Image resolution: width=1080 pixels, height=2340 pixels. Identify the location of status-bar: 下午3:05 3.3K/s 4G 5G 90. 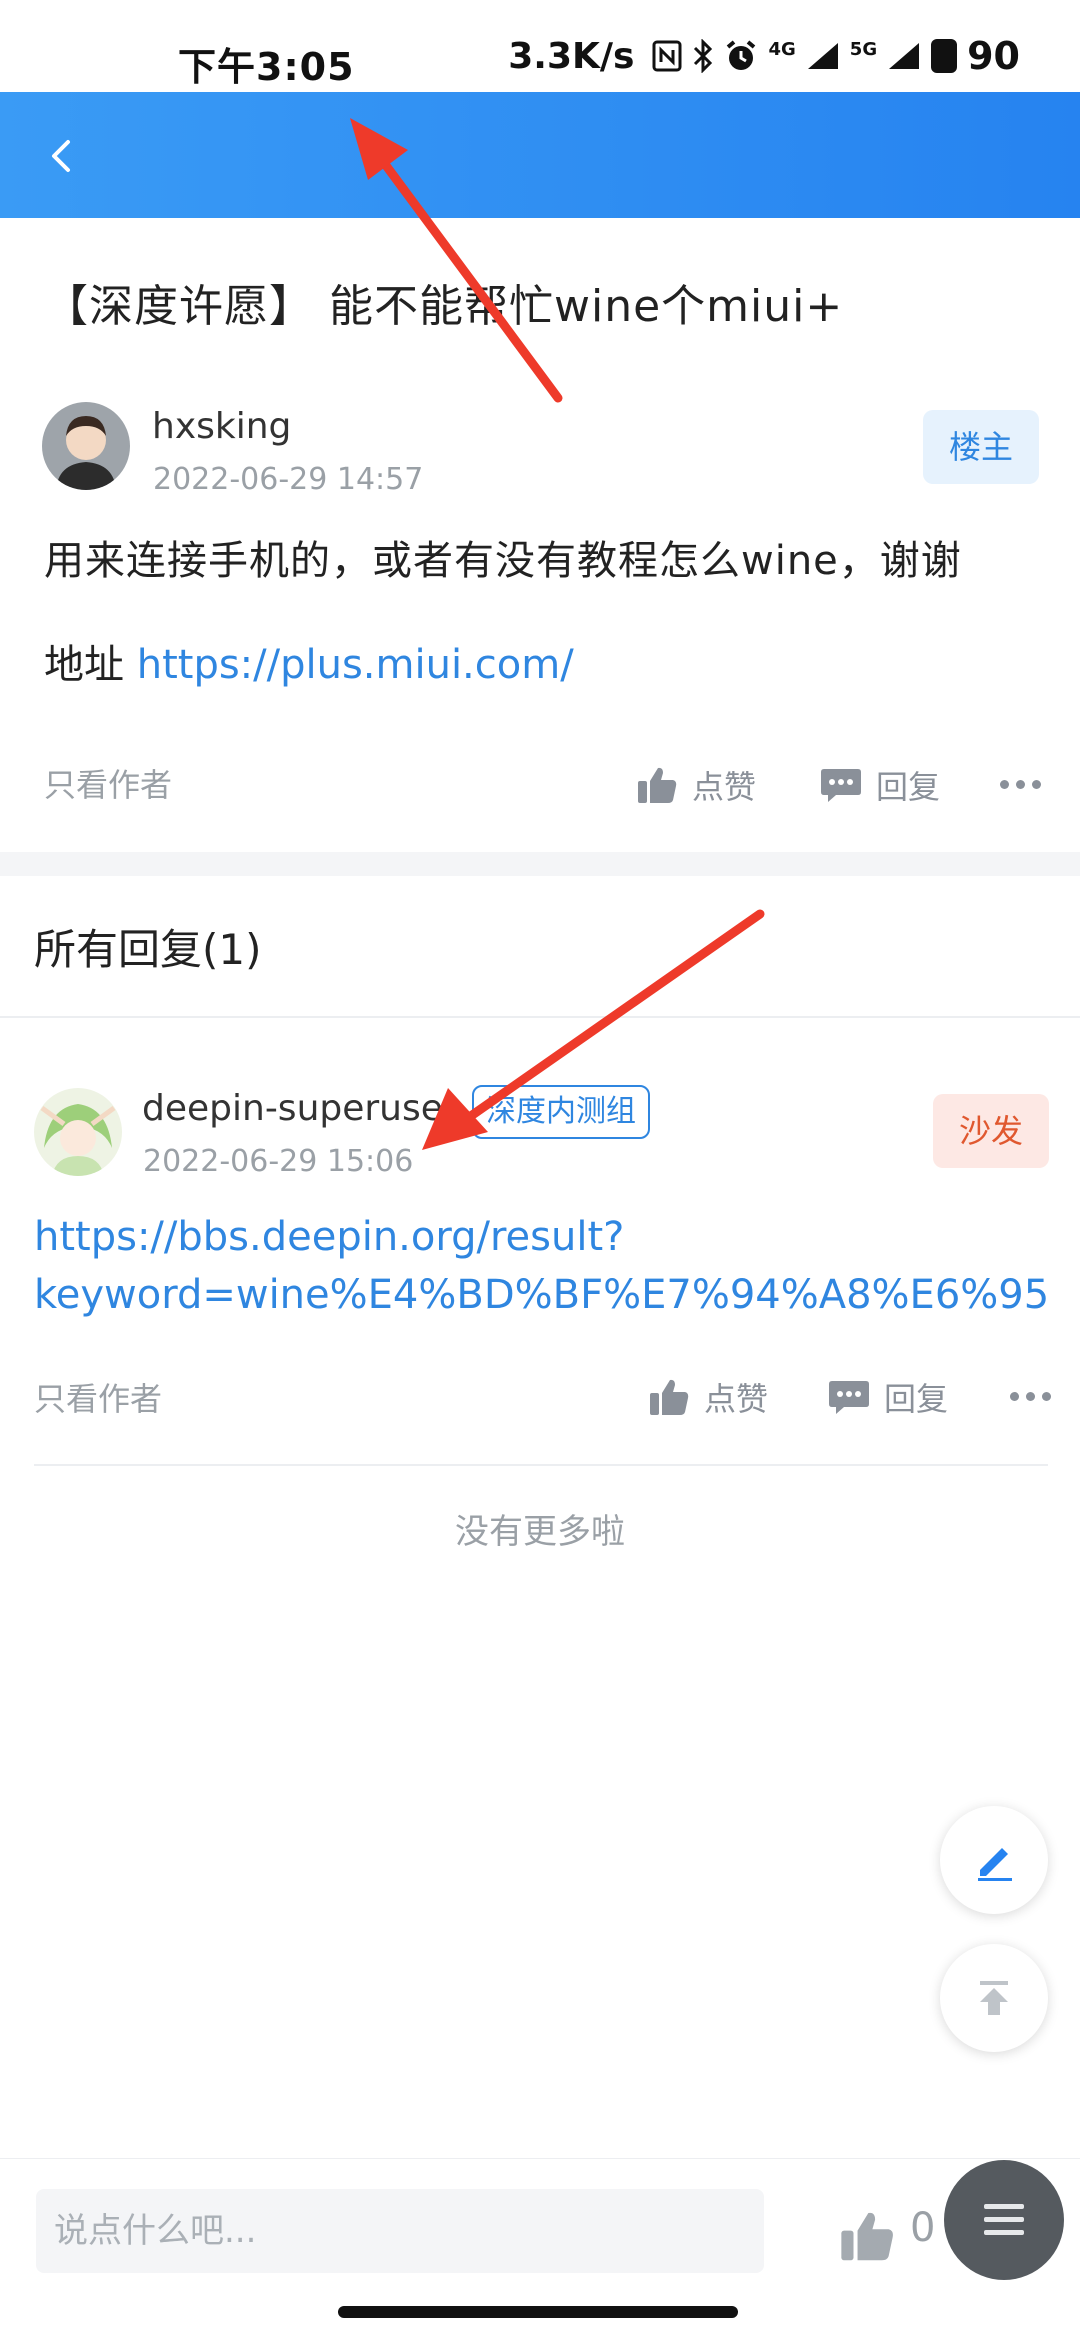
(540, 46).